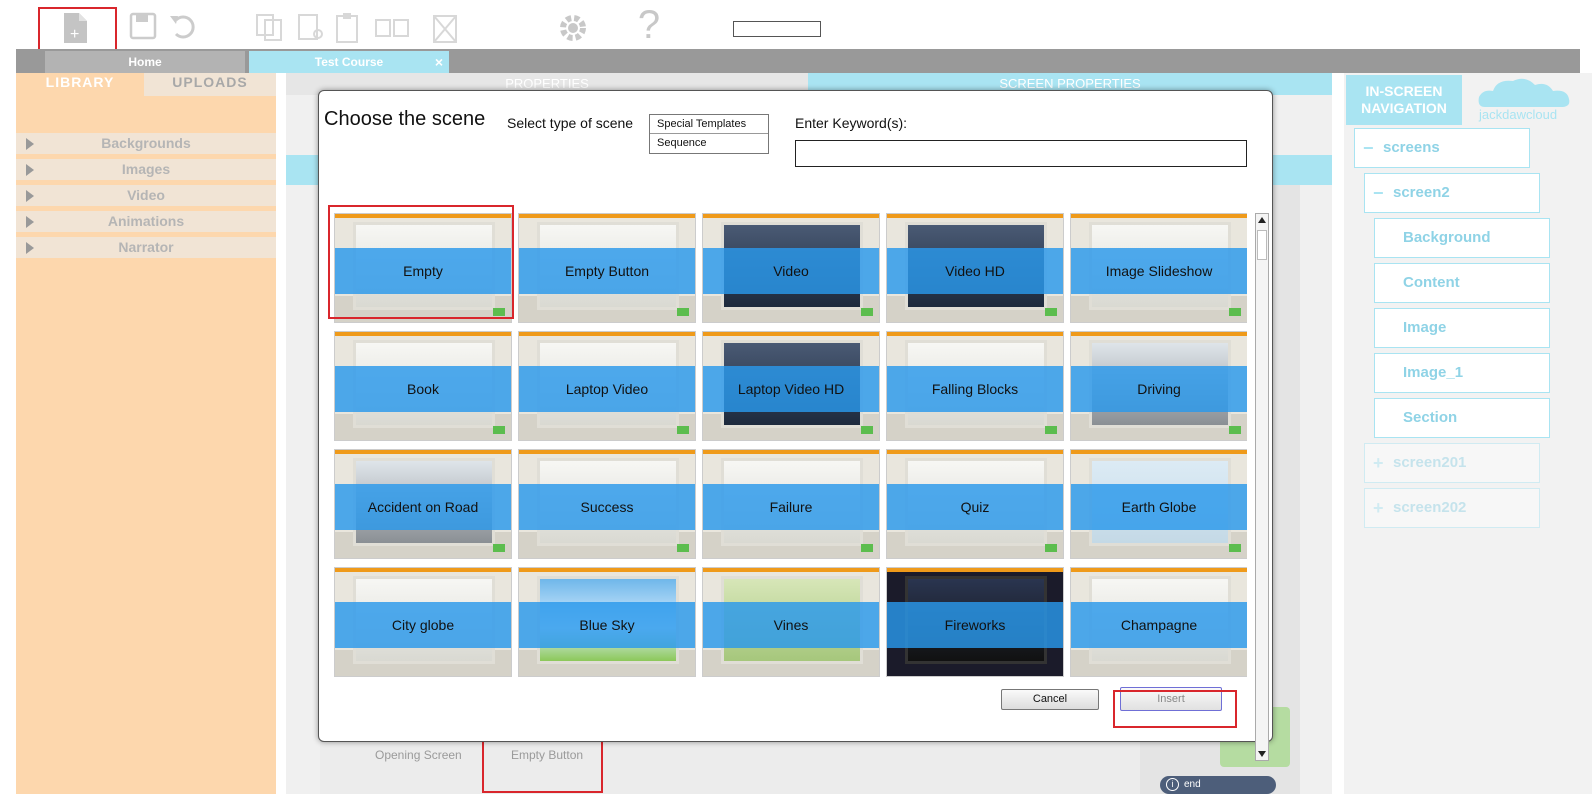 The image size is (1592, 794). I want to click on scene-type-list: Special Templates Sequence, so click(709, 134).